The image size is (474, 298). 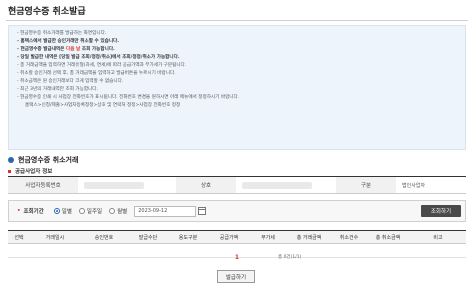 I want to click on column-header: 총 거래금액, so click(x=309, y=237).